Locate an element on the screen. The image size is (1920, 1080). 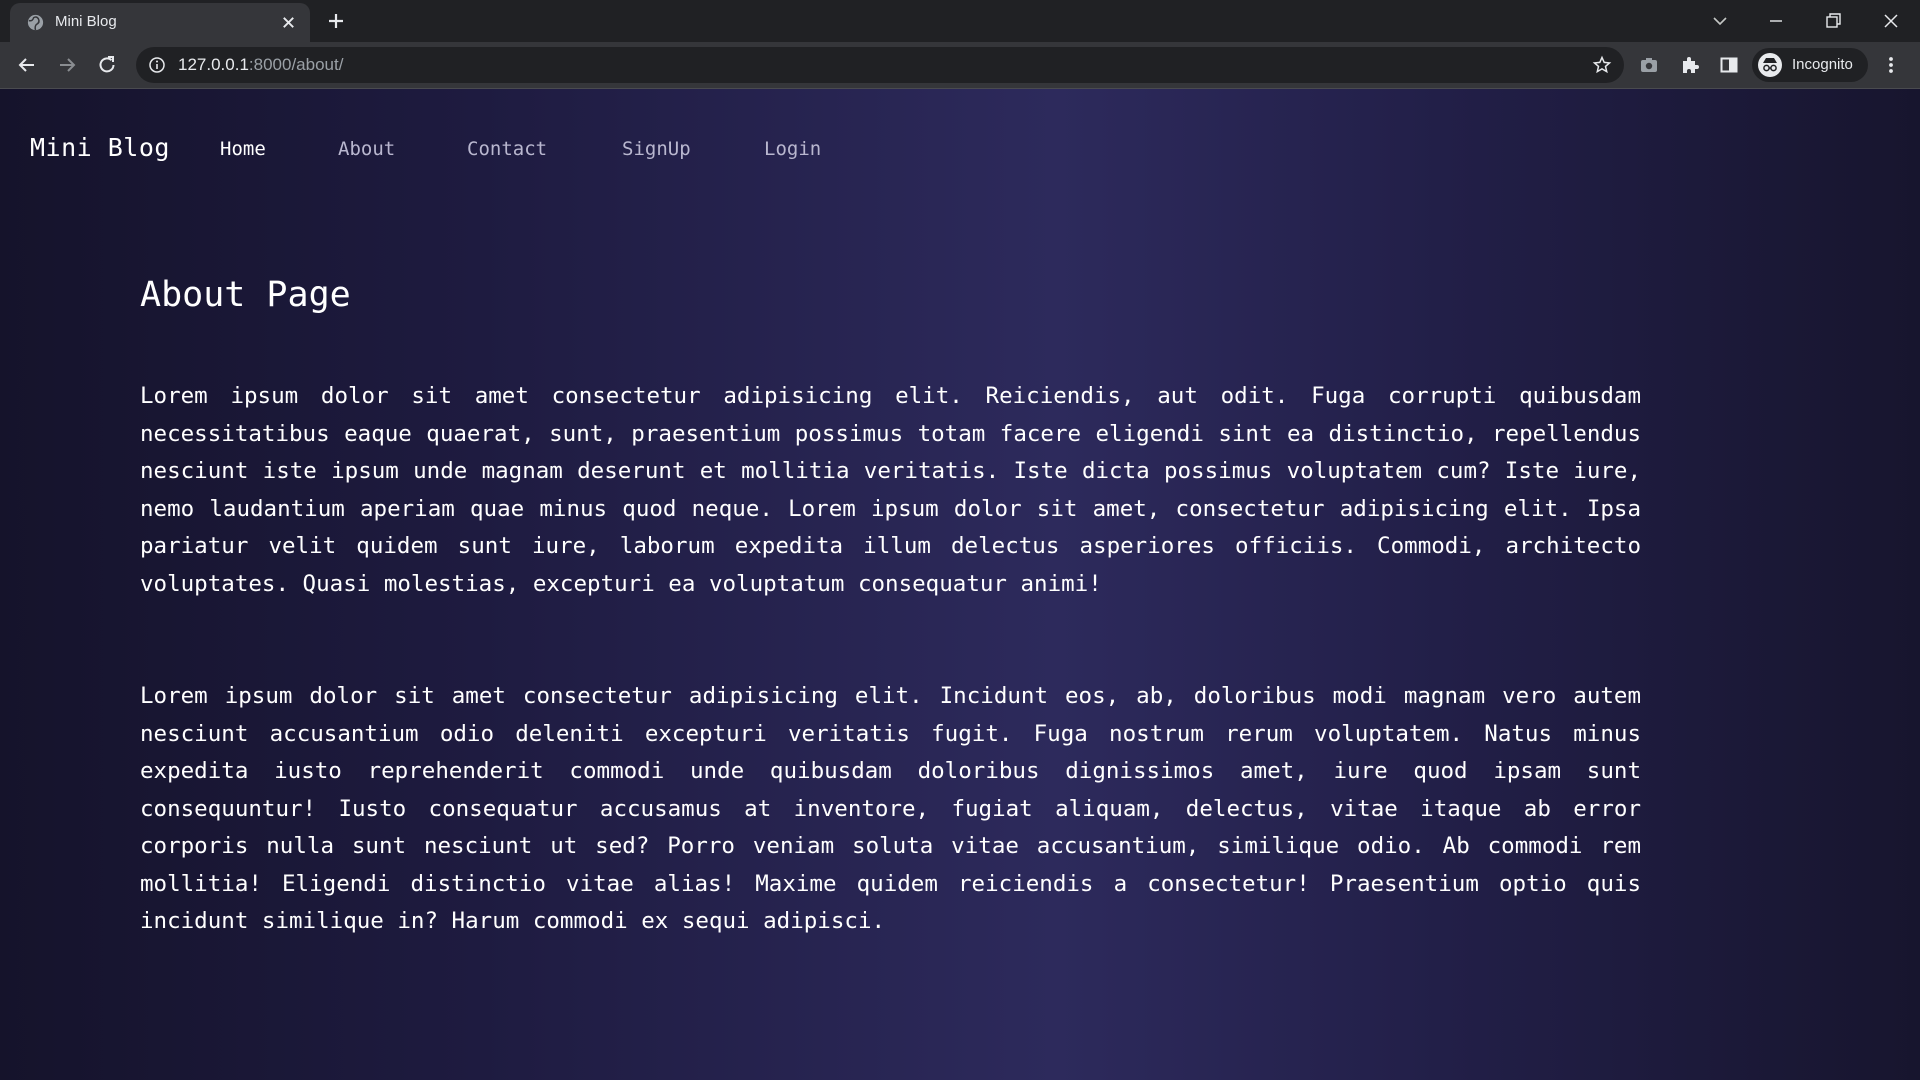
kebab-menu-icon is located at coordinates (1891, 65).